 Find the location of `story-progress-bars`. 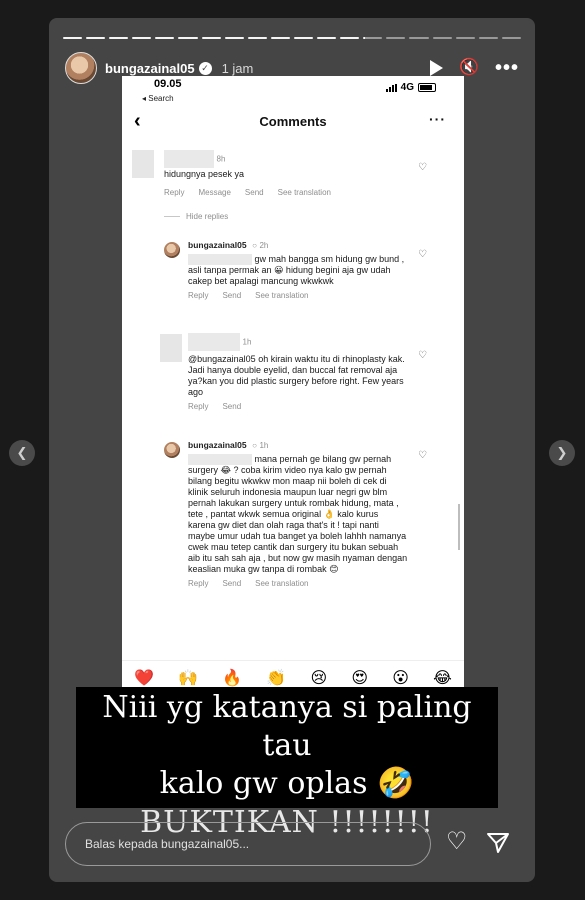

story-progress-bars is located at coordinates (292, 38).